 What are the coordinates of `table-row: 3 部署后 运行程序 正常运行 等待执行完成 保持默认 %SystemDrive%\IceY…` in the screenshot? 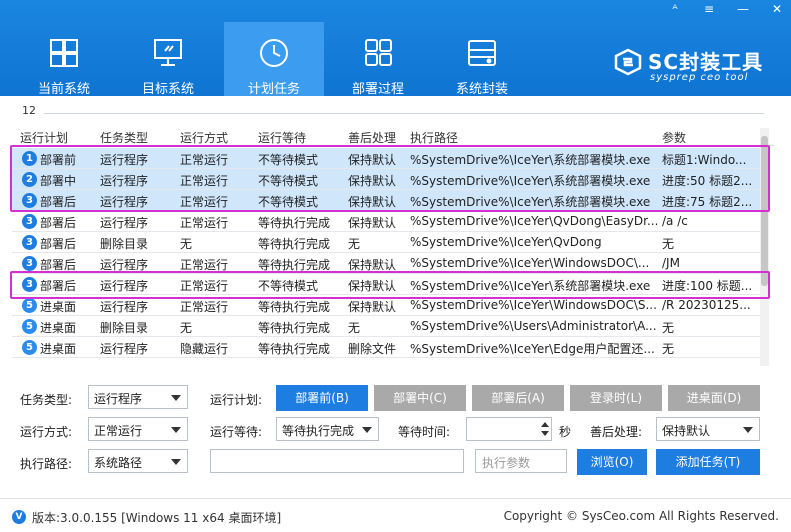 It's located at (387, 221).